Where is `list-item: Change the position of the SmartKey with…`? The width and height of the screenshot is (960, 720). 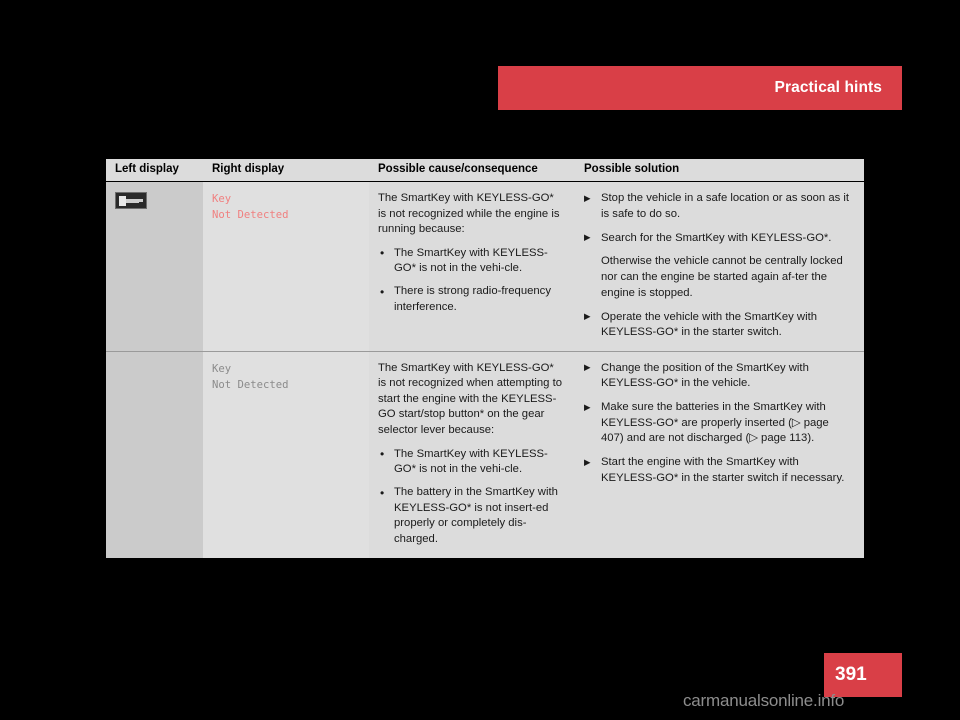
list-item: Change the position of the SmartKey with… is located at coordinates (719, 376).